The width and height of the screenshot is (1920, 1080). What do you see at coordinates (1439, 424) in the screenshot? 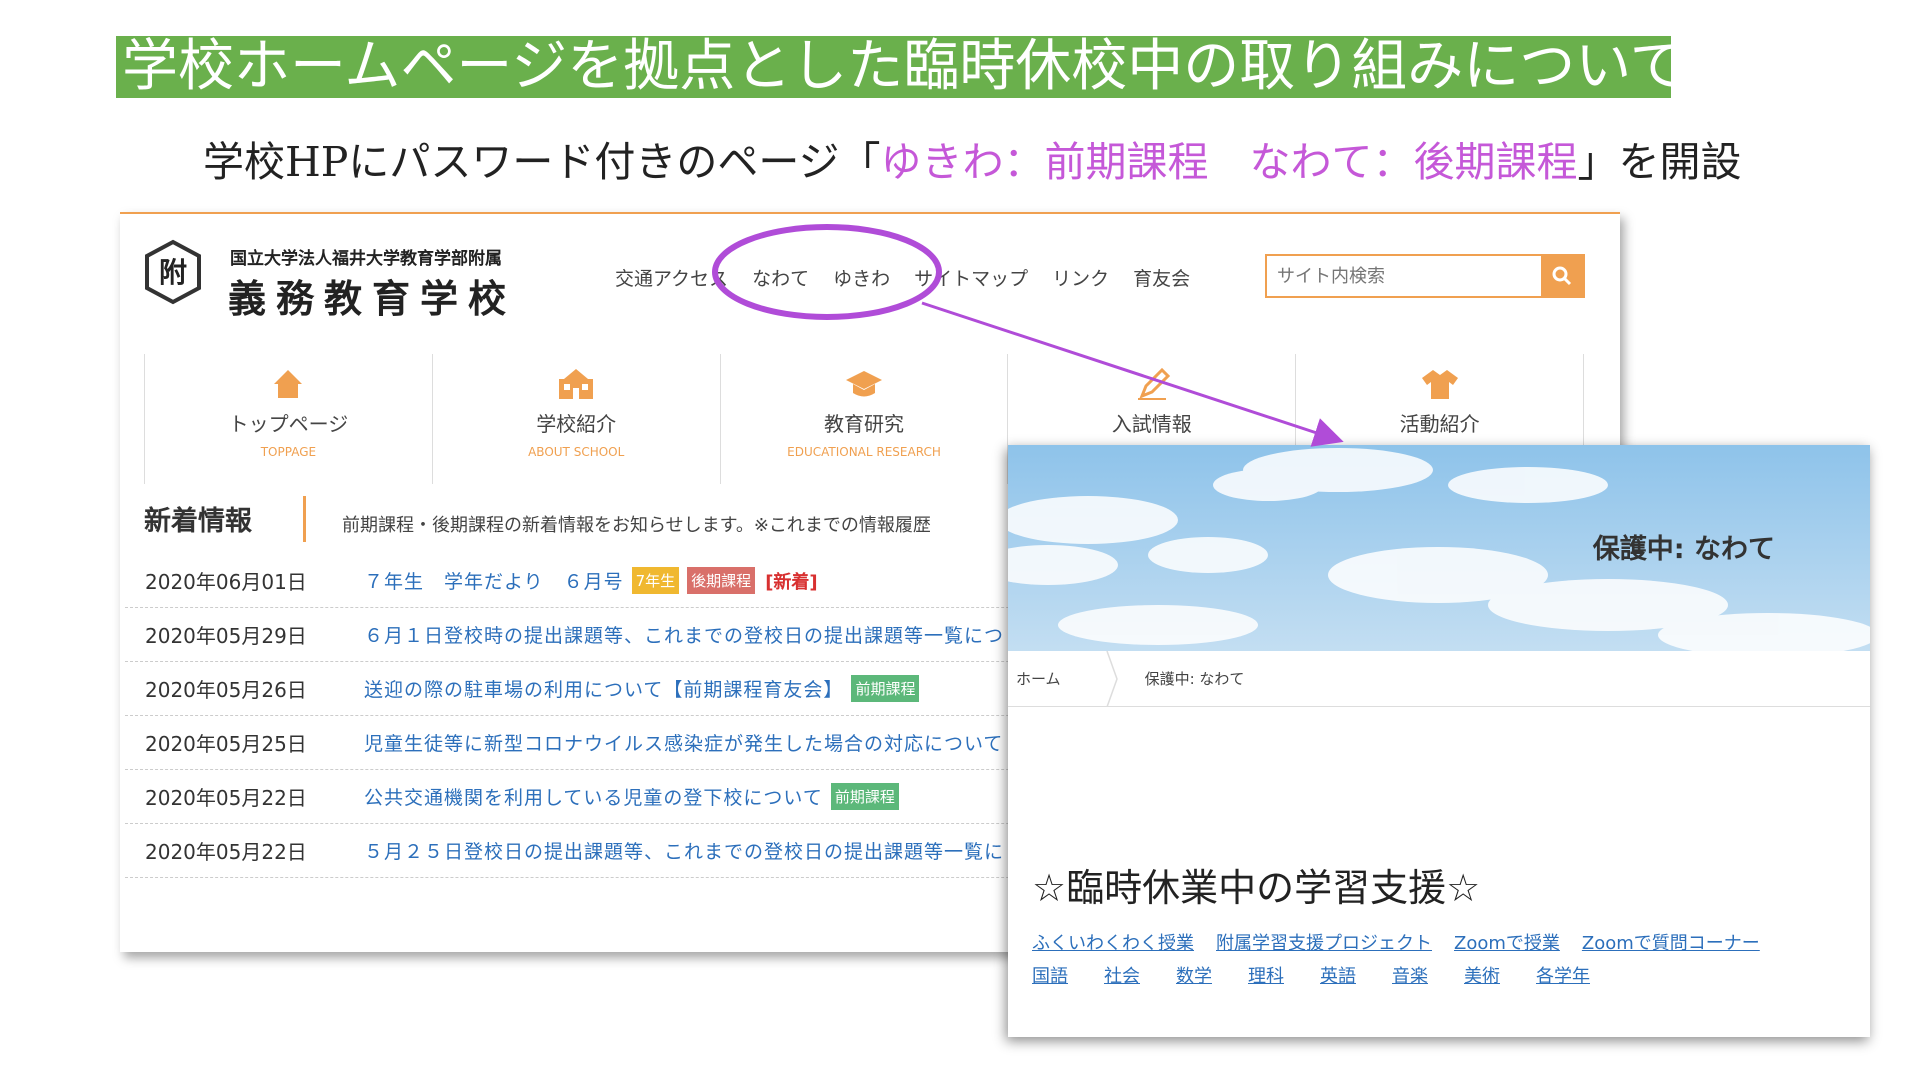
I see `menu-label-activities: 活動紹介` at bounding box center [1439, 424].